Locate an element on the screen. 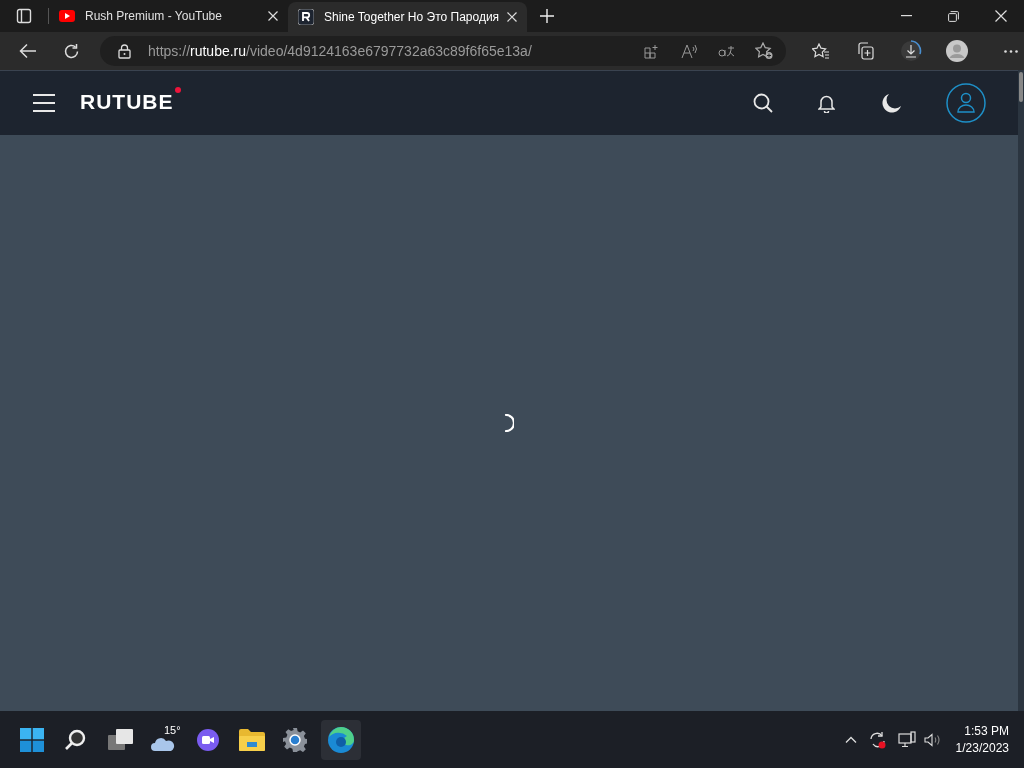 The height and width of the screenshot is (768, 1024). sync-icon is located at coordinates (877, 739).